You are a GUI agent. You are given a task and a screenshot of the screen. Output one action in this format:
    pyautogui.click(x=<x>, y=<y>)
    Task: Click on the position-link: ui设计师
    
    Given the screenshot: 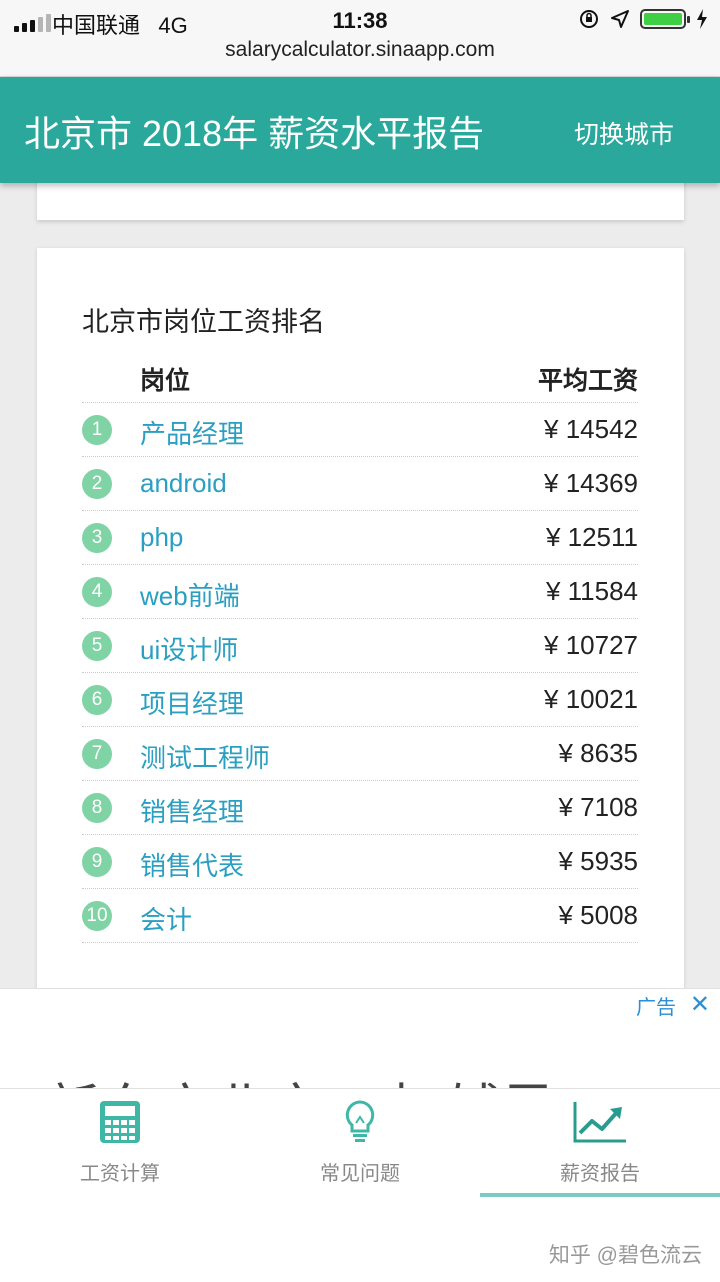 What is the action you would take?
    pyautogui.click(x=189, y=648)
    